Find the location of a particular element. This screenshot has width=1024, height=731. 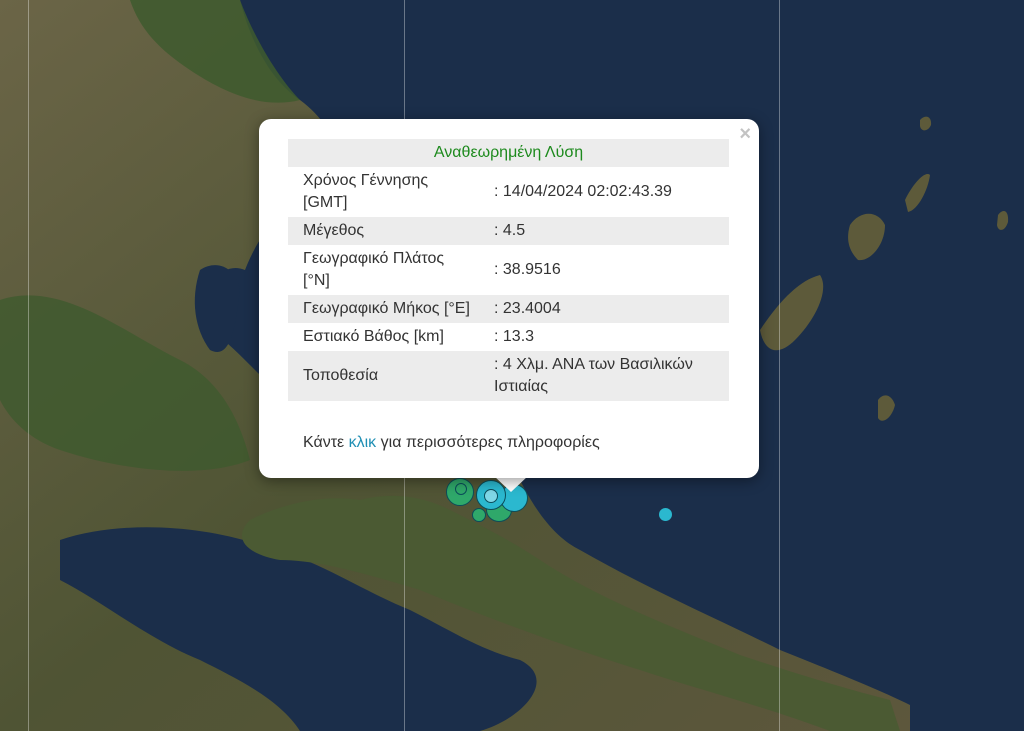

longitude-value: : 23.4004 is located at coordinates (604, 309).